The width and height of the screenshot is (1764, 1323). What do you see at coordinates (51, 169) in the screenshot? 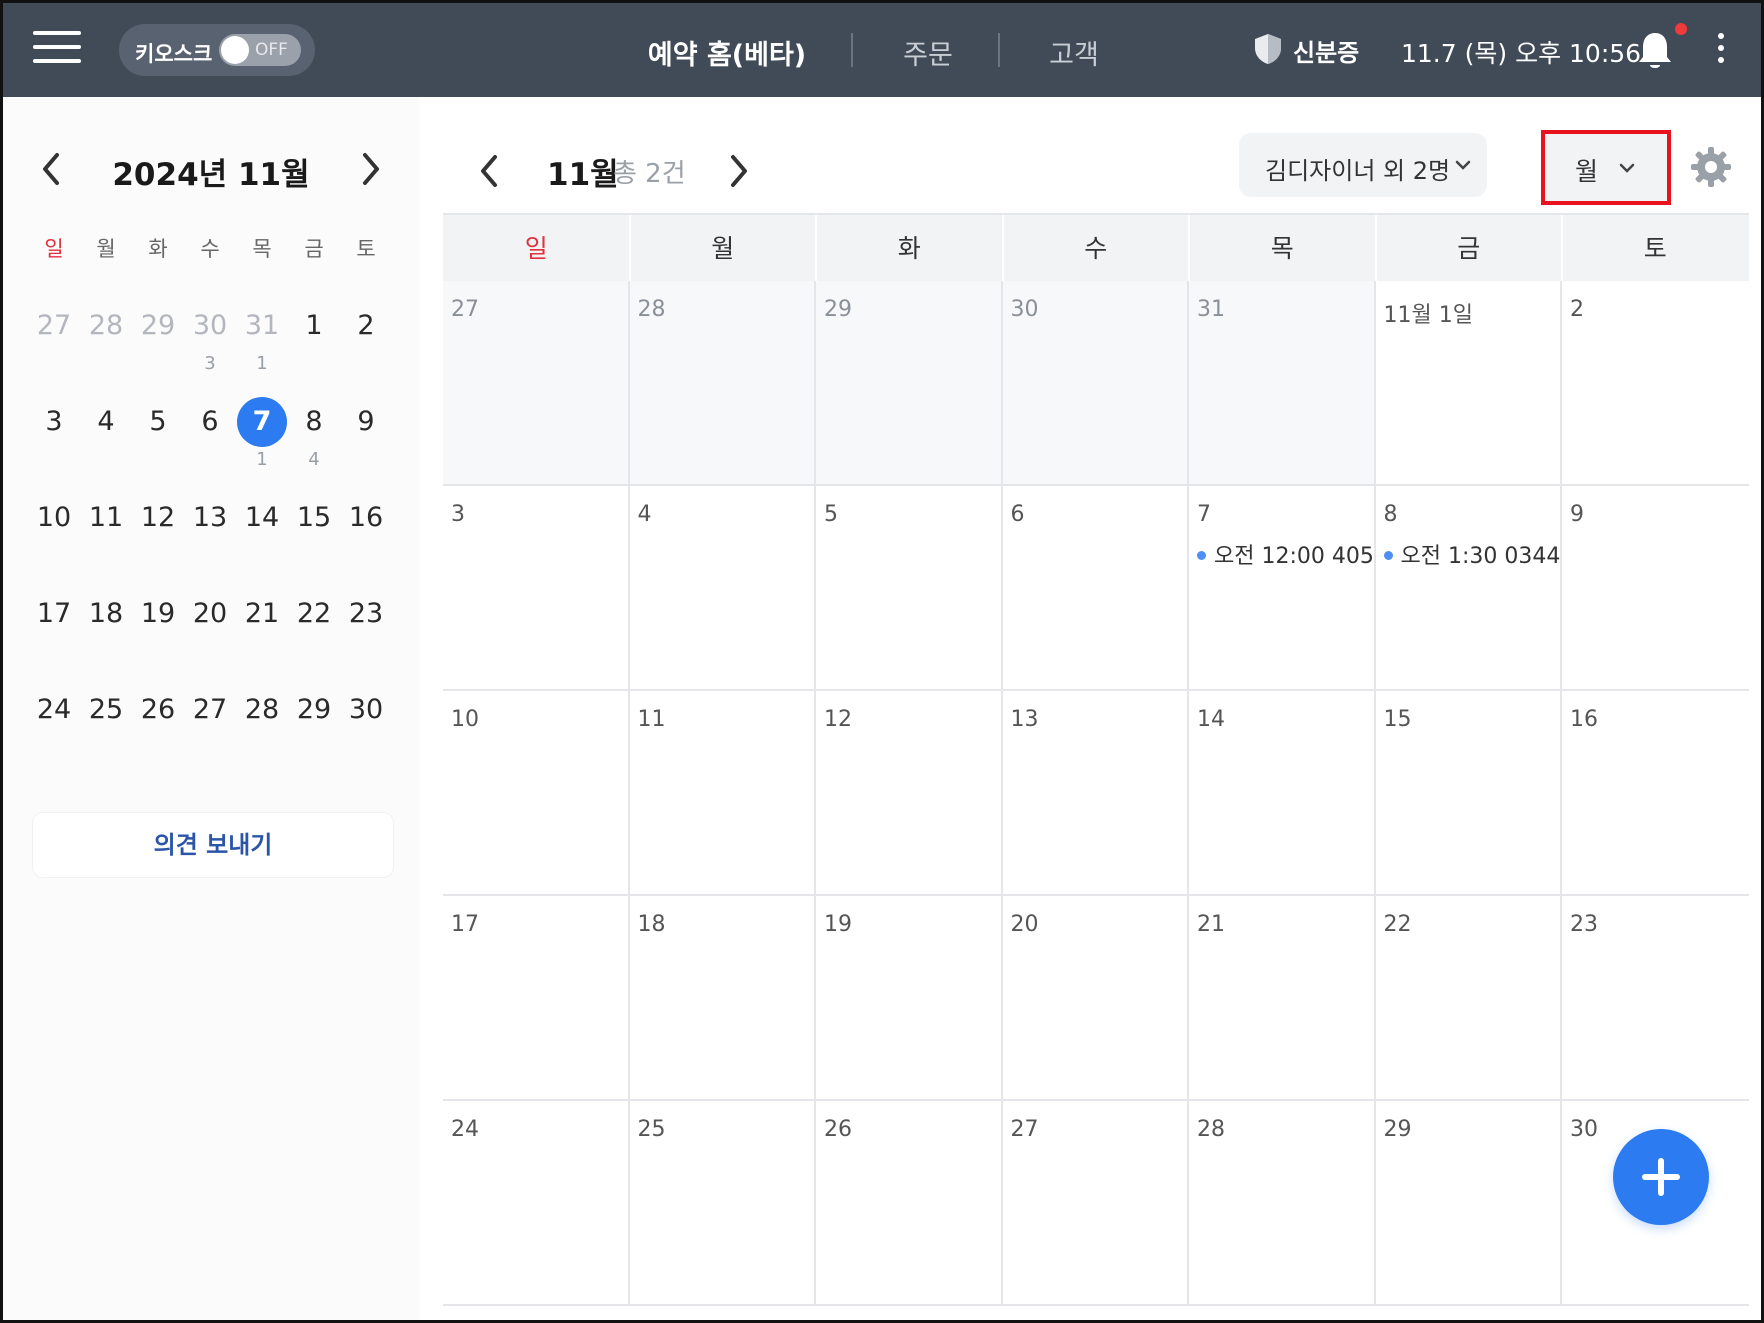
I see `mini-prev-month-icon` at bounding box center [51, 169].